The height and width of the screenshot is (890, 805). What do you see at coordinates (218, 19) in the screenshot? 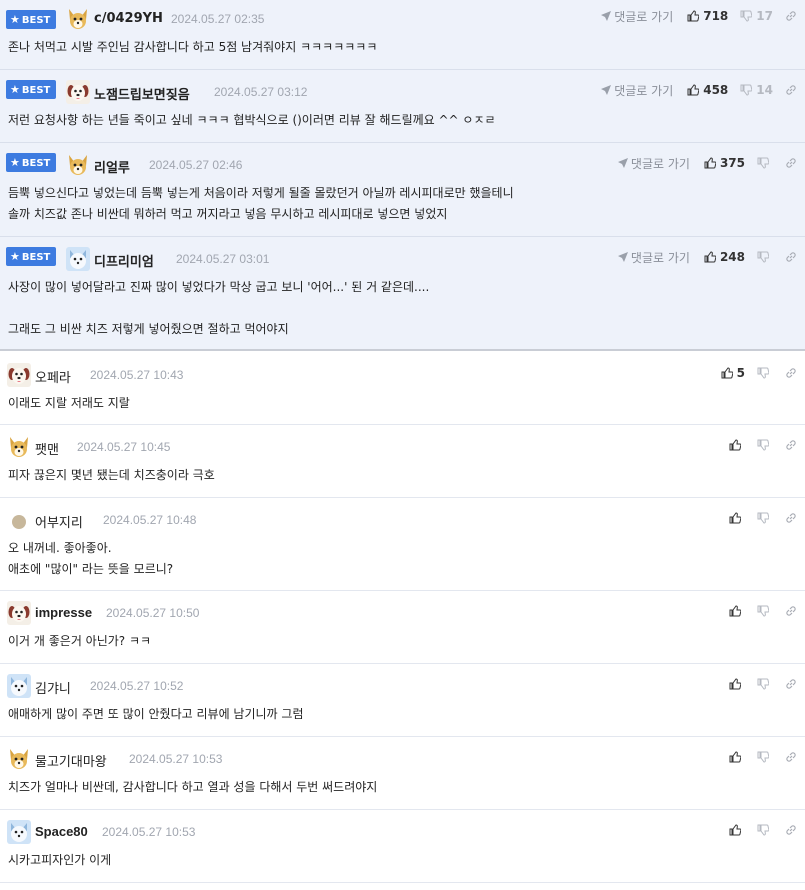
I see `comment-date: 2024.05.27 02:35` at bounding box center [218, 19].